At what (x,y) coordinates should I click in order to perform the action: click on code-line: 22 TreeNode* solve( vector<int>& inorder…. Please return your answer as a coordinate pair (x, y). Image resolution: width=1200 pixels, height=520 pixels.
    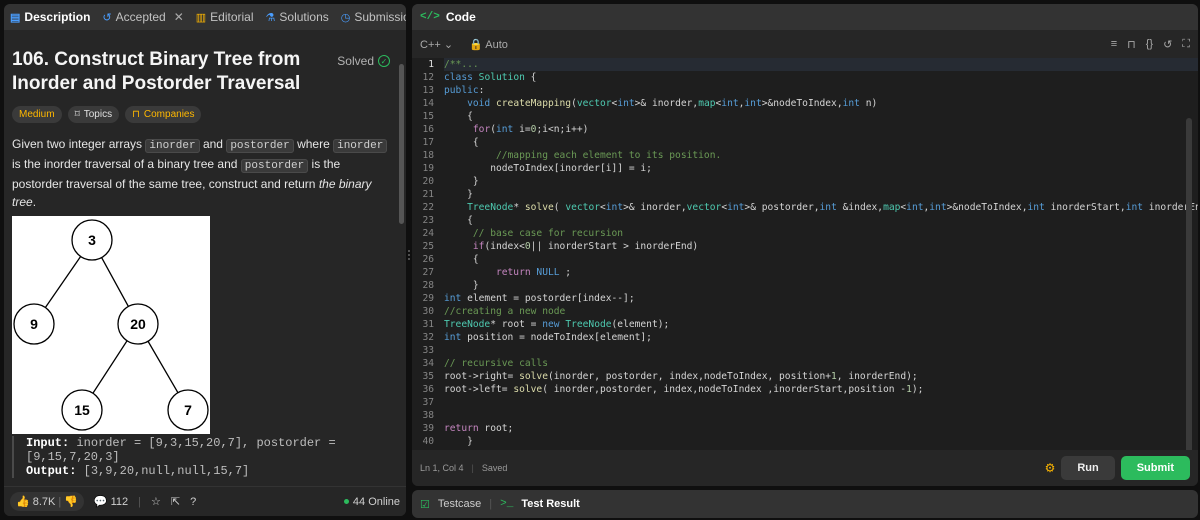
    Looking at the image, I should click on (805, 207).